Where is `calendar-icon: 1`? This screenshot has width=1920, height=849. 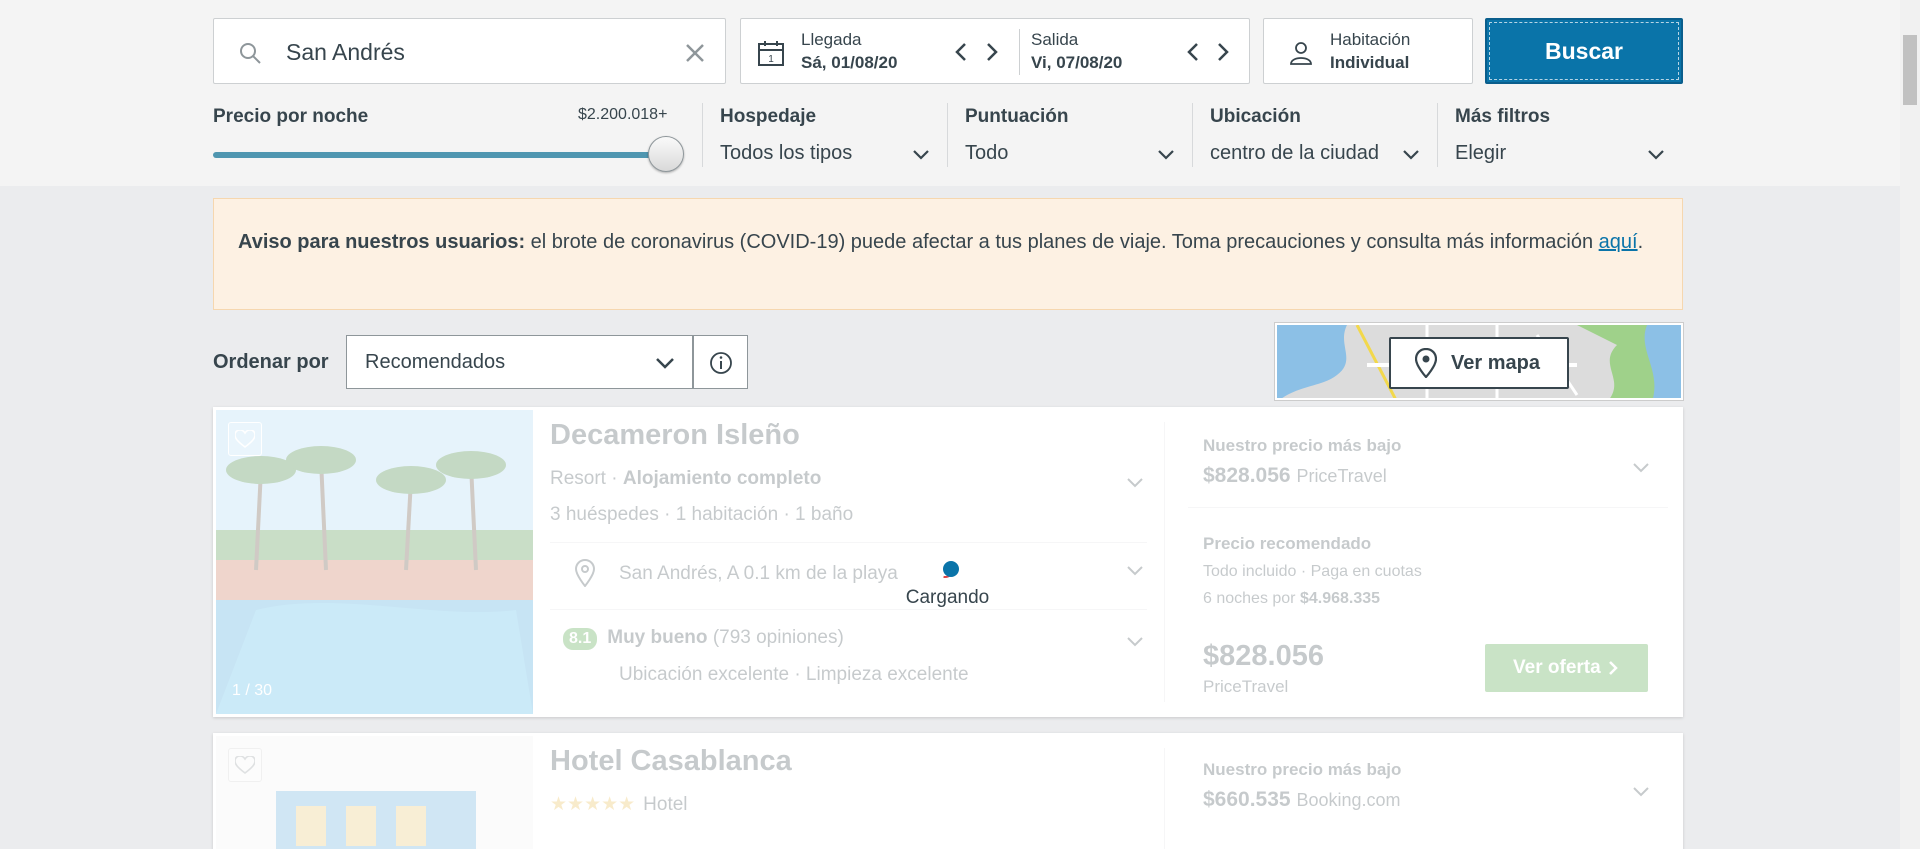 calendar-icon: 1 is located at coordinates (771, 53).